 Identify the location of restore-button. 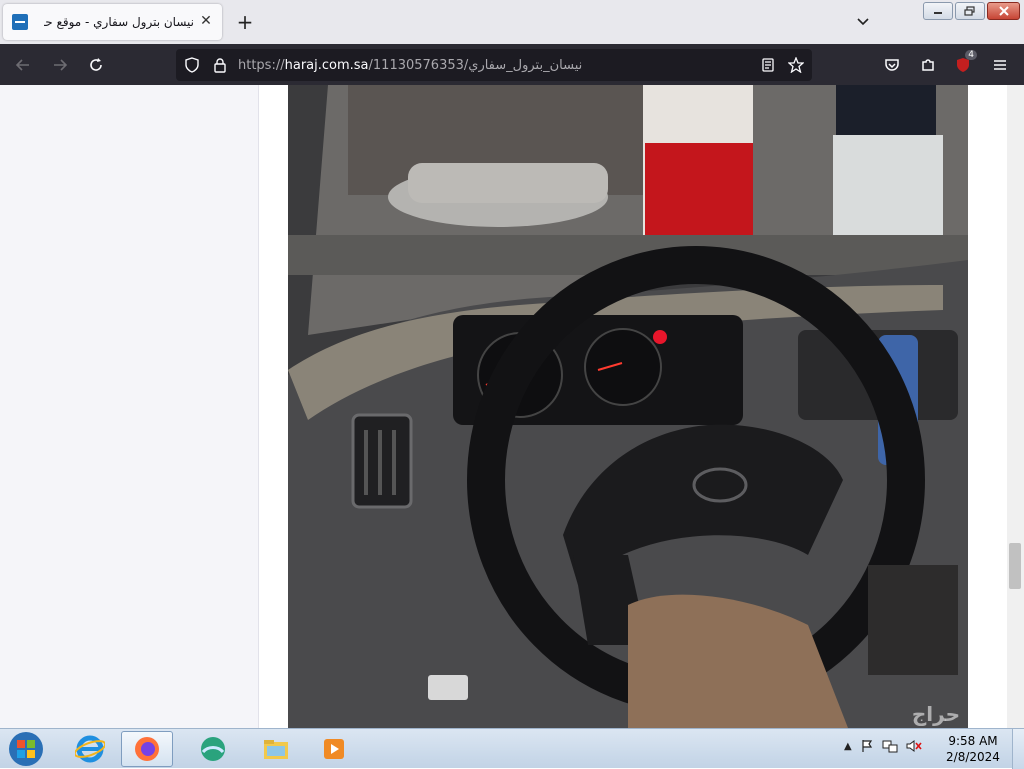
(970, 11).